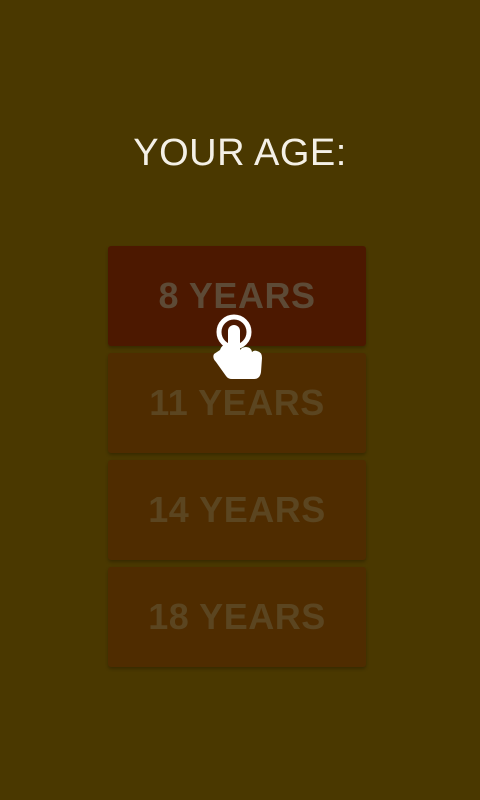 This screenshot has height=800, width=480. Describe the element at coordinates (237, 510) in the screenshot. I see `age-option-14-years: 14 YEARS` at that location.